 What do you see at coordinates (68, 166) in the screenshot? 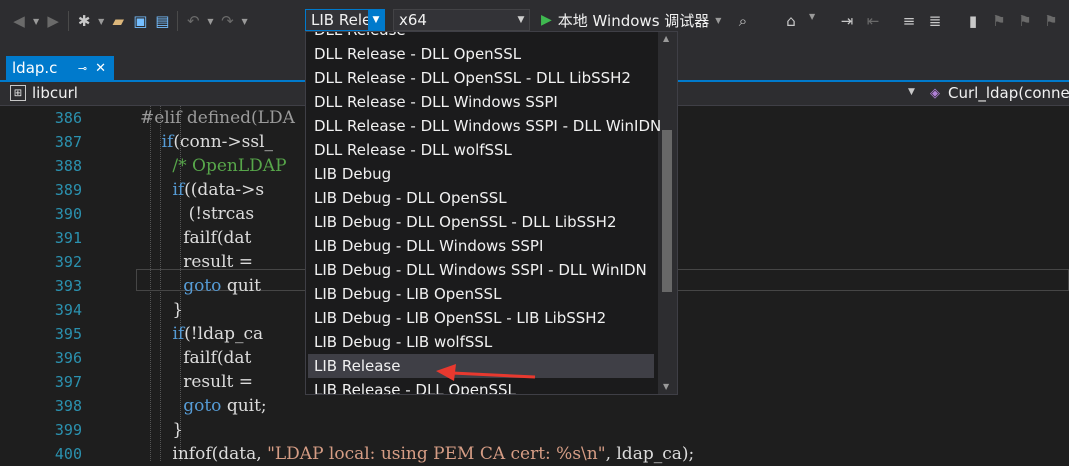
I see `line-number: 388` at bounding box center [68, 166].